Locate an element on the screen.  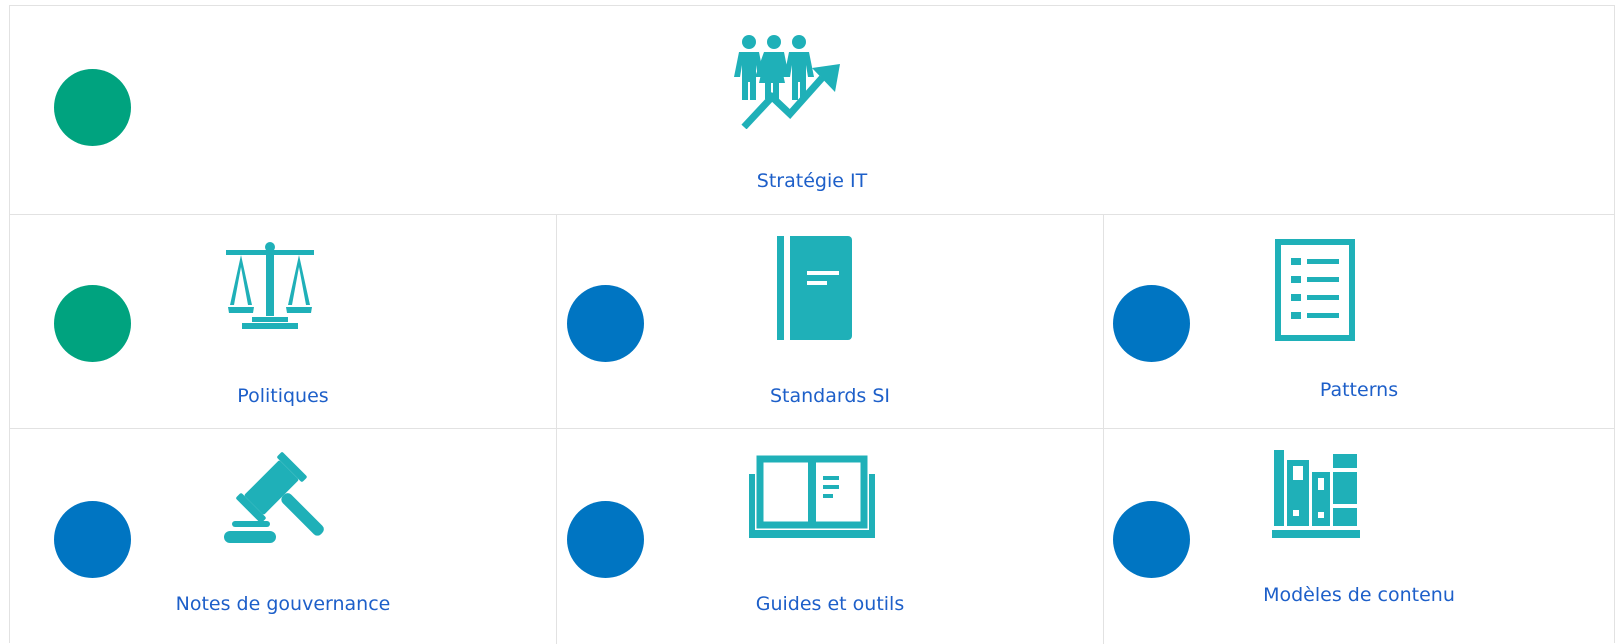
tile-politiques: Politiques is located at coordinates (283, 321).